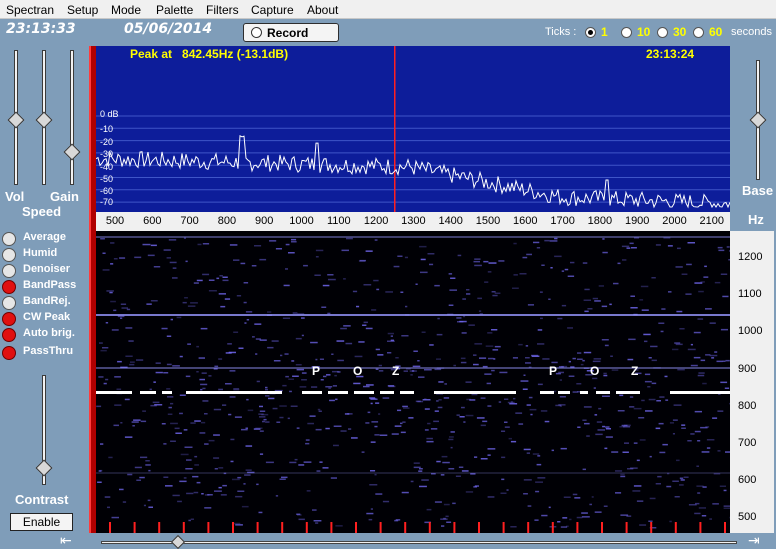 This screenshot has height=549, width=776. What do you see at coordinates (126, 10) in the screenshot?
I see `menu-mode: Mode` at bounding box center [126, 10].